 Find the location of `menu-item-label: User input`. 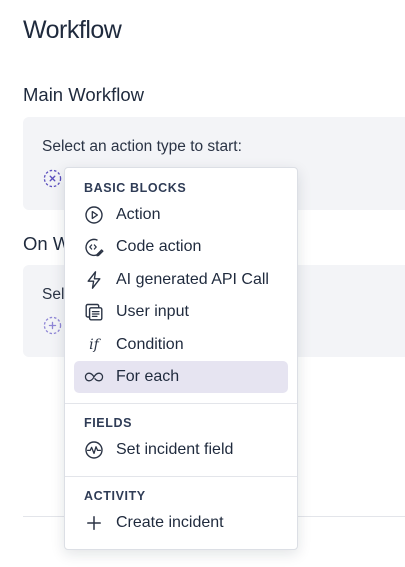

menu-item-label: User input is located at coordinates (152, 311).